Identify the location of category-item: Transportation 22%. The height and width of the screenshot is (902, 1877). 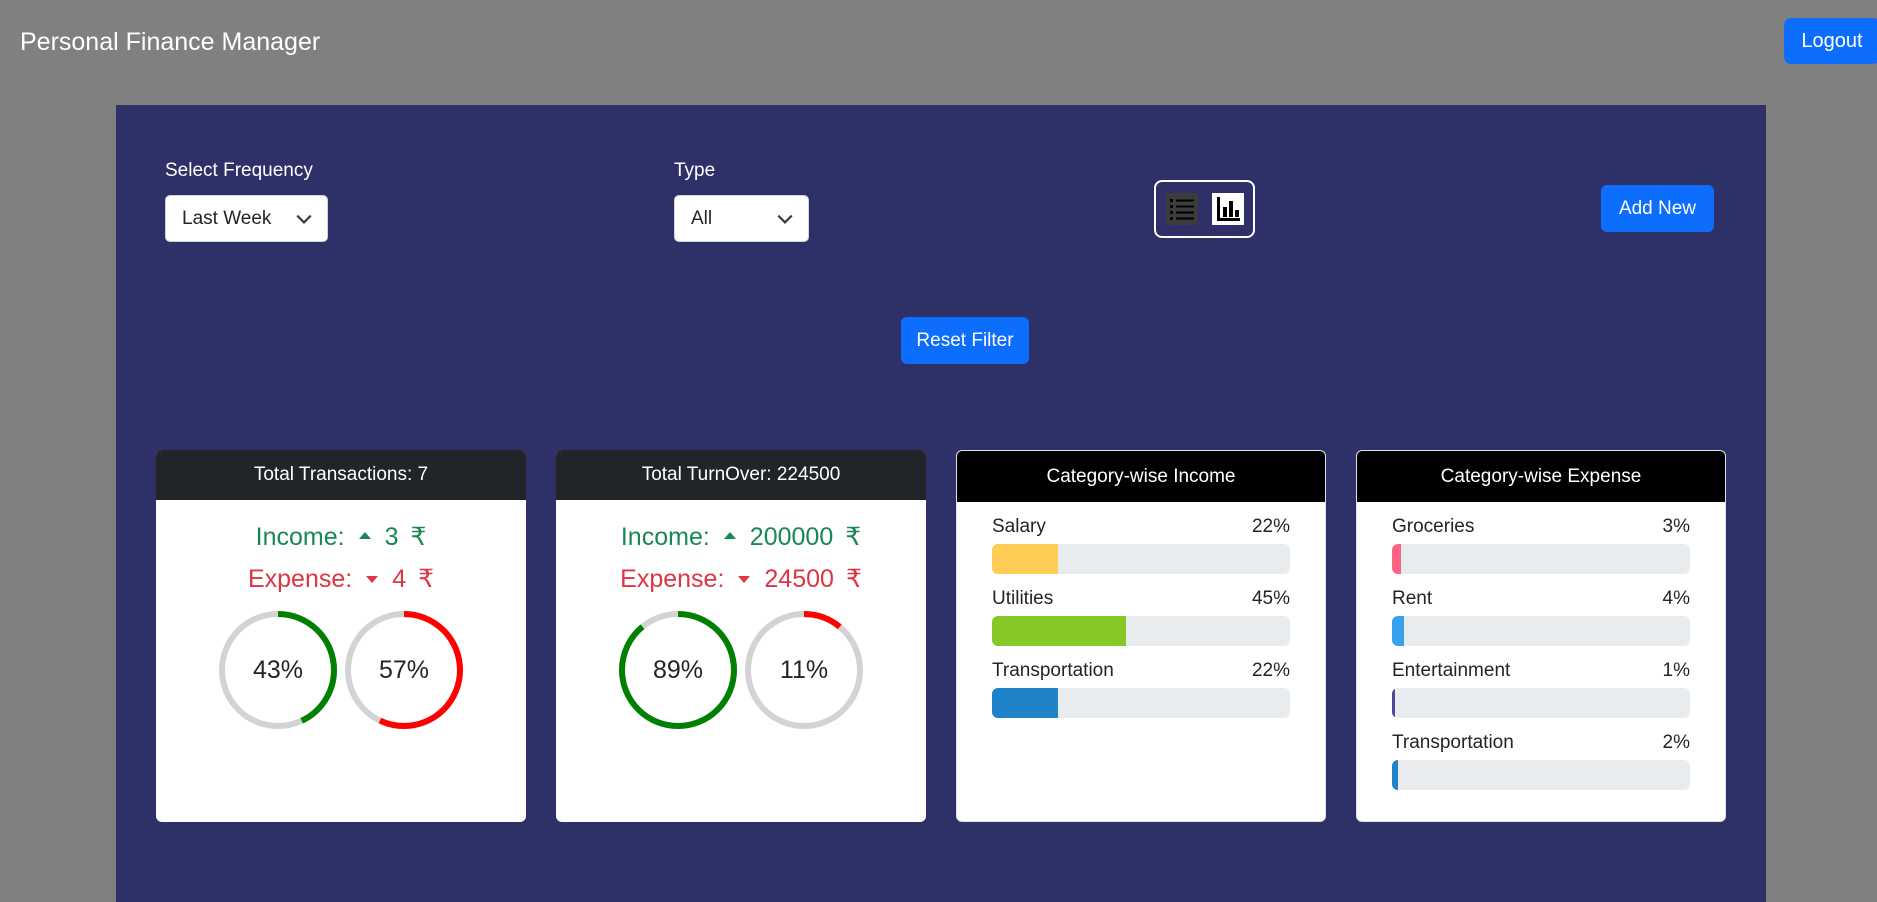
(1141, 683).